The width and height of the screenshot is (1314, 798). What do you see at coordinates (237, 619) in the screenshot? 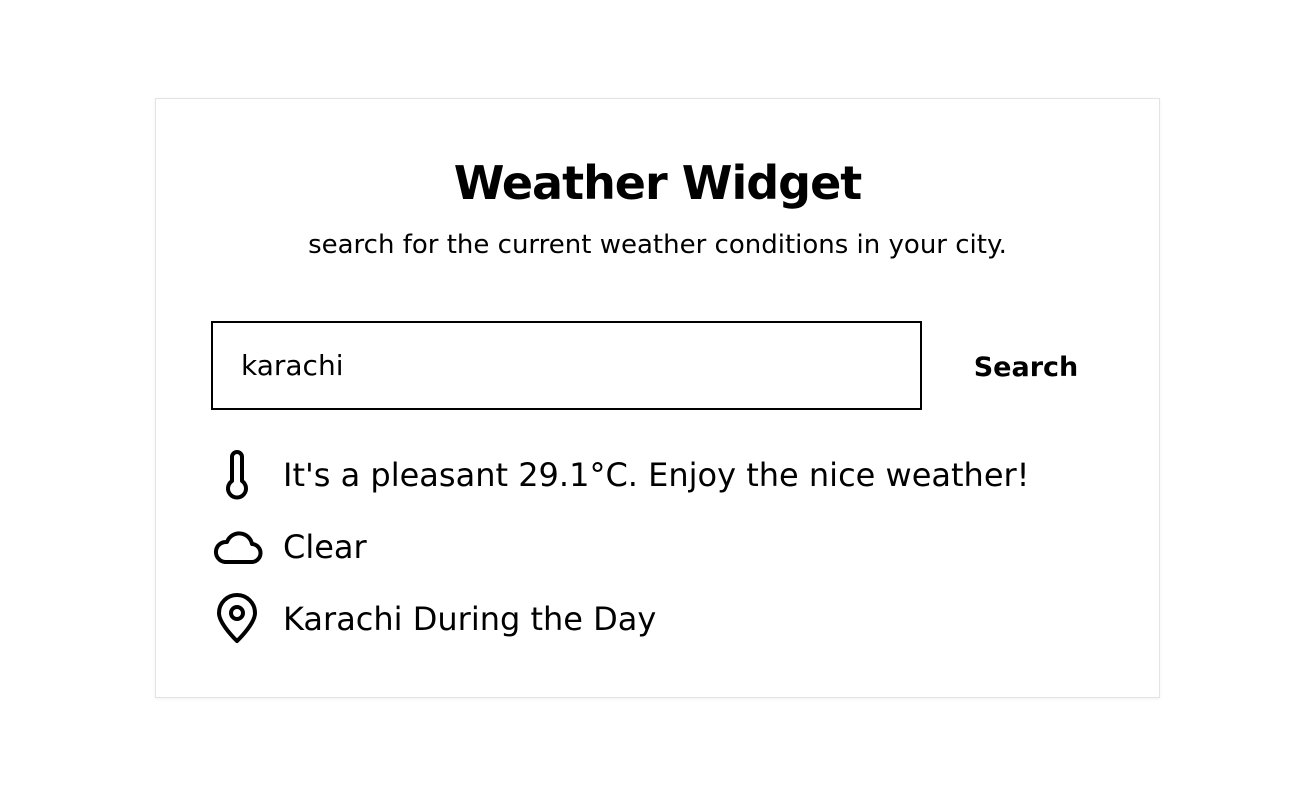
I see `map-pin-icon` at bounding box center [237, 619].